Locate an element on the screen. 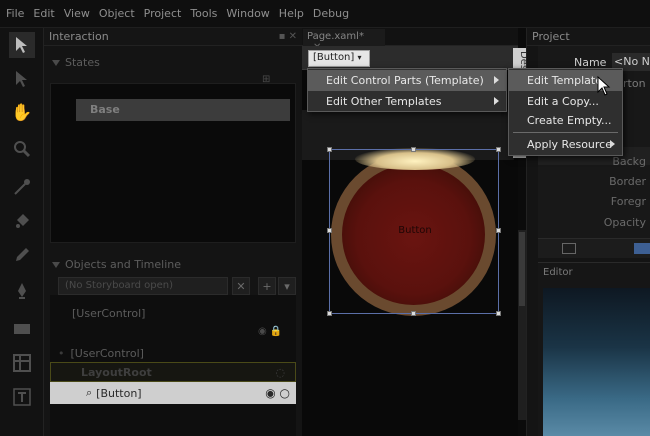  scope-root: [UserControl] is located at coordinates (176, 313).